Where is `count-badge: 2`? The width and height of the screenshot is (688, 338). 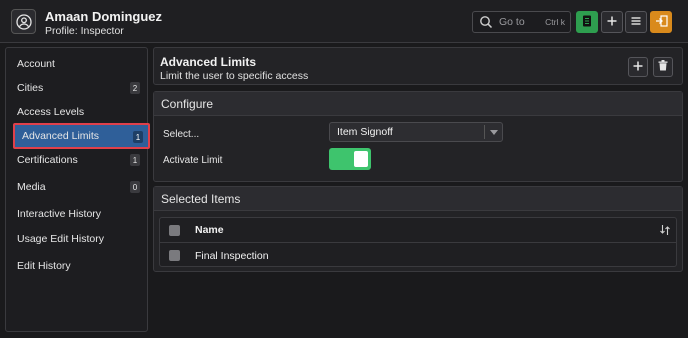 count-badge: 2 is located at coordinates (135, 88).